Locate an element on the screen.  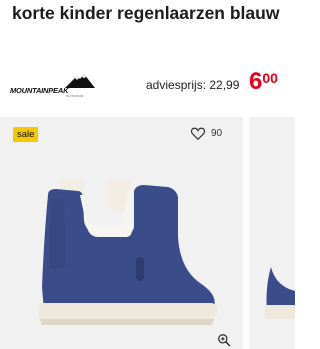
advice-price: adviesprijs: 22,99 is located at coordinates (193, 85).